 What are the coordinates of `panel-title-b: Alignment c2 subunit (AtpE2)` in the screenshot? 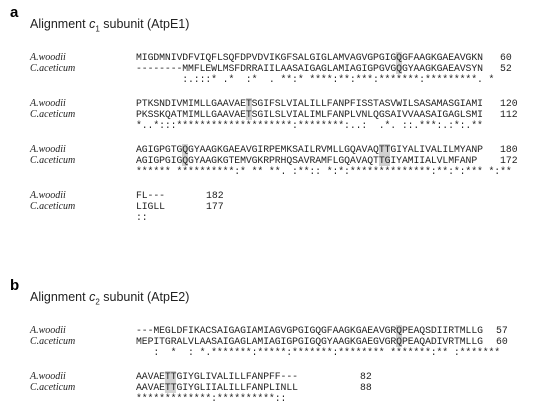 It's located at (109, 298).